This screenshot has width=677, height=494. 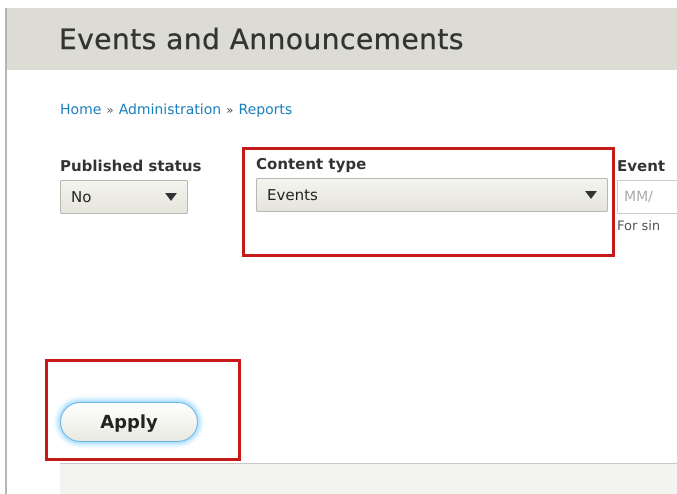 I want to click on breadcrumb-link: Home, so click(x=81, y=110).